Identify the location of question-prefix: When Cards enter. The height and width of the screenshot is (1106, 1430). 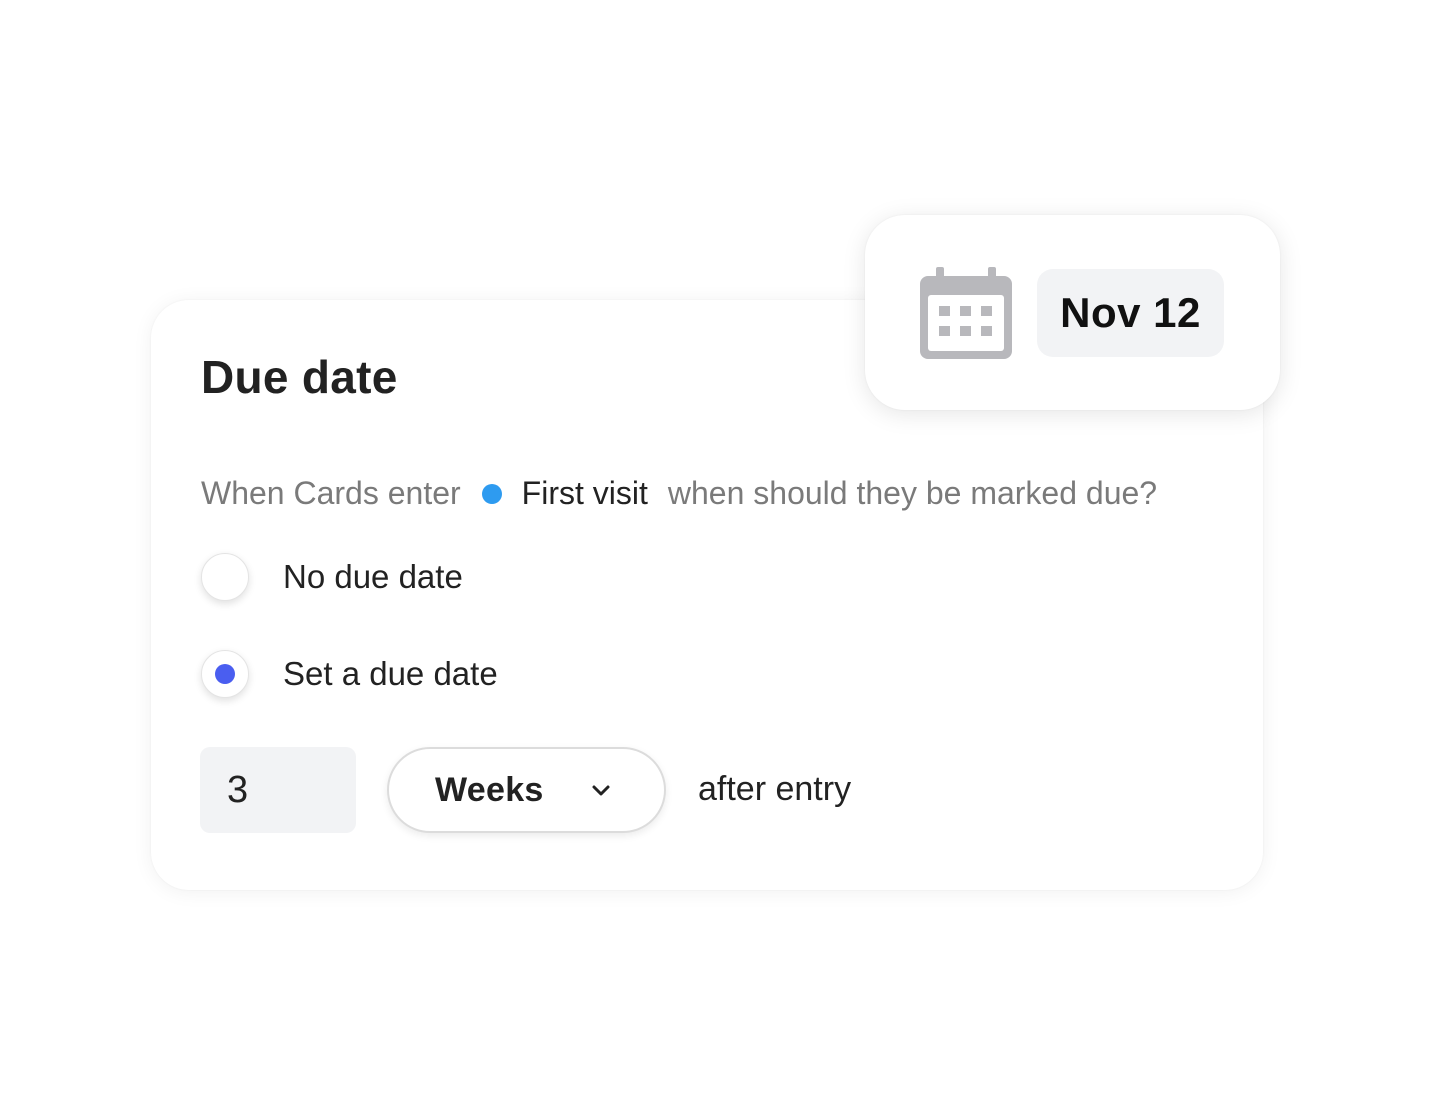
(331, 493).